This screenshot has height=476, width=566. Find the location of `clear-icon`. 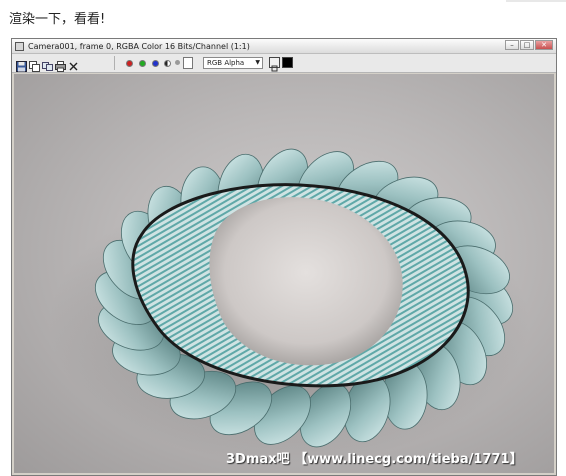

clear-icon is located at coordinates (73, 64).